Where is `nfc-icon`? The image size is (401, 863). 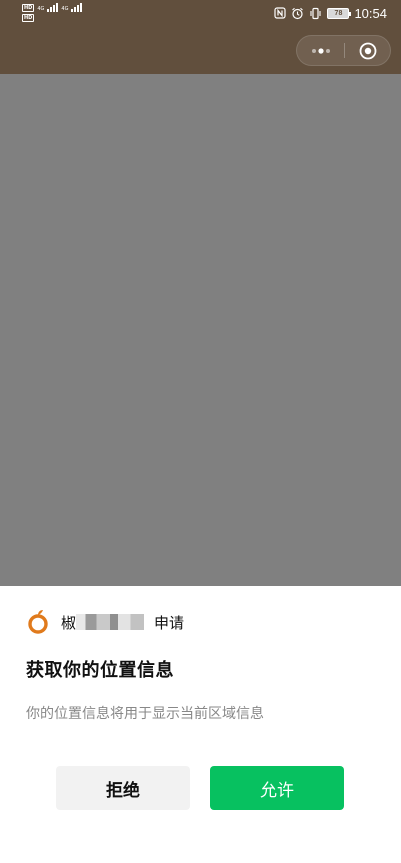
nfc-icon is located at coordinates (279, 13).